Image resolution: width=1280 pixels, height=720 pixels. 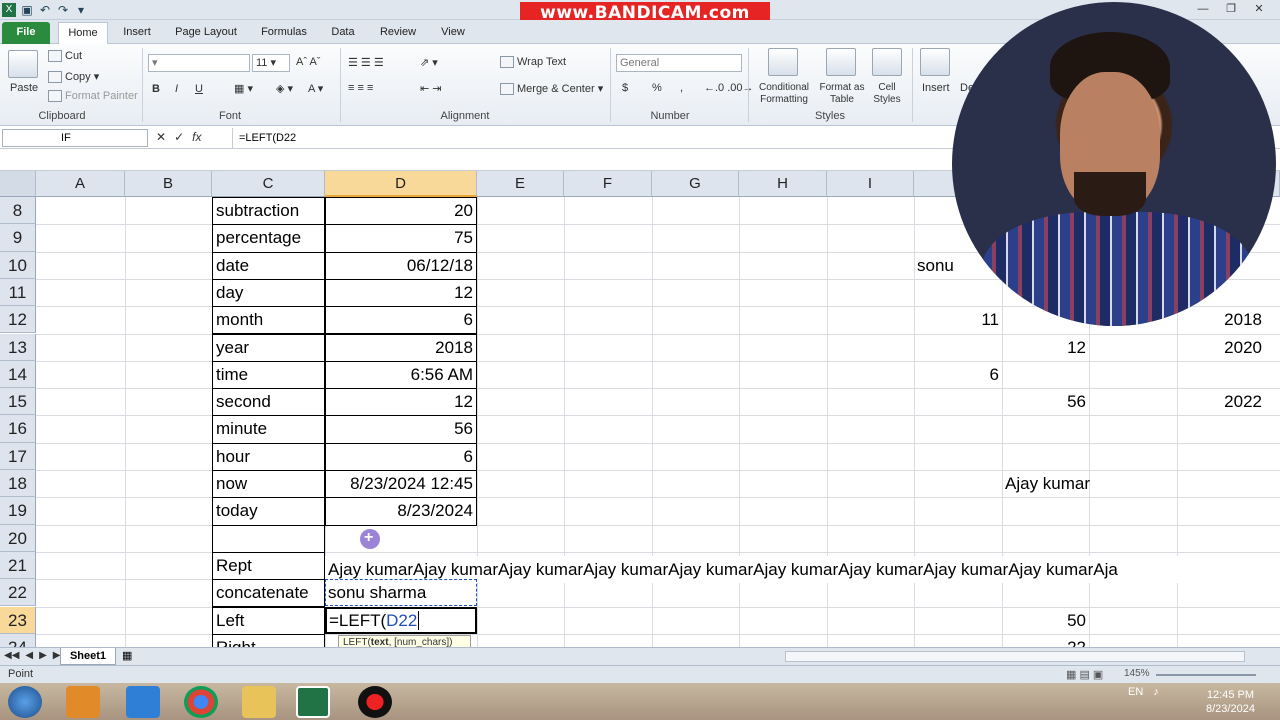 I want to click on cut-button: Cut, so click(x=65, y=56).